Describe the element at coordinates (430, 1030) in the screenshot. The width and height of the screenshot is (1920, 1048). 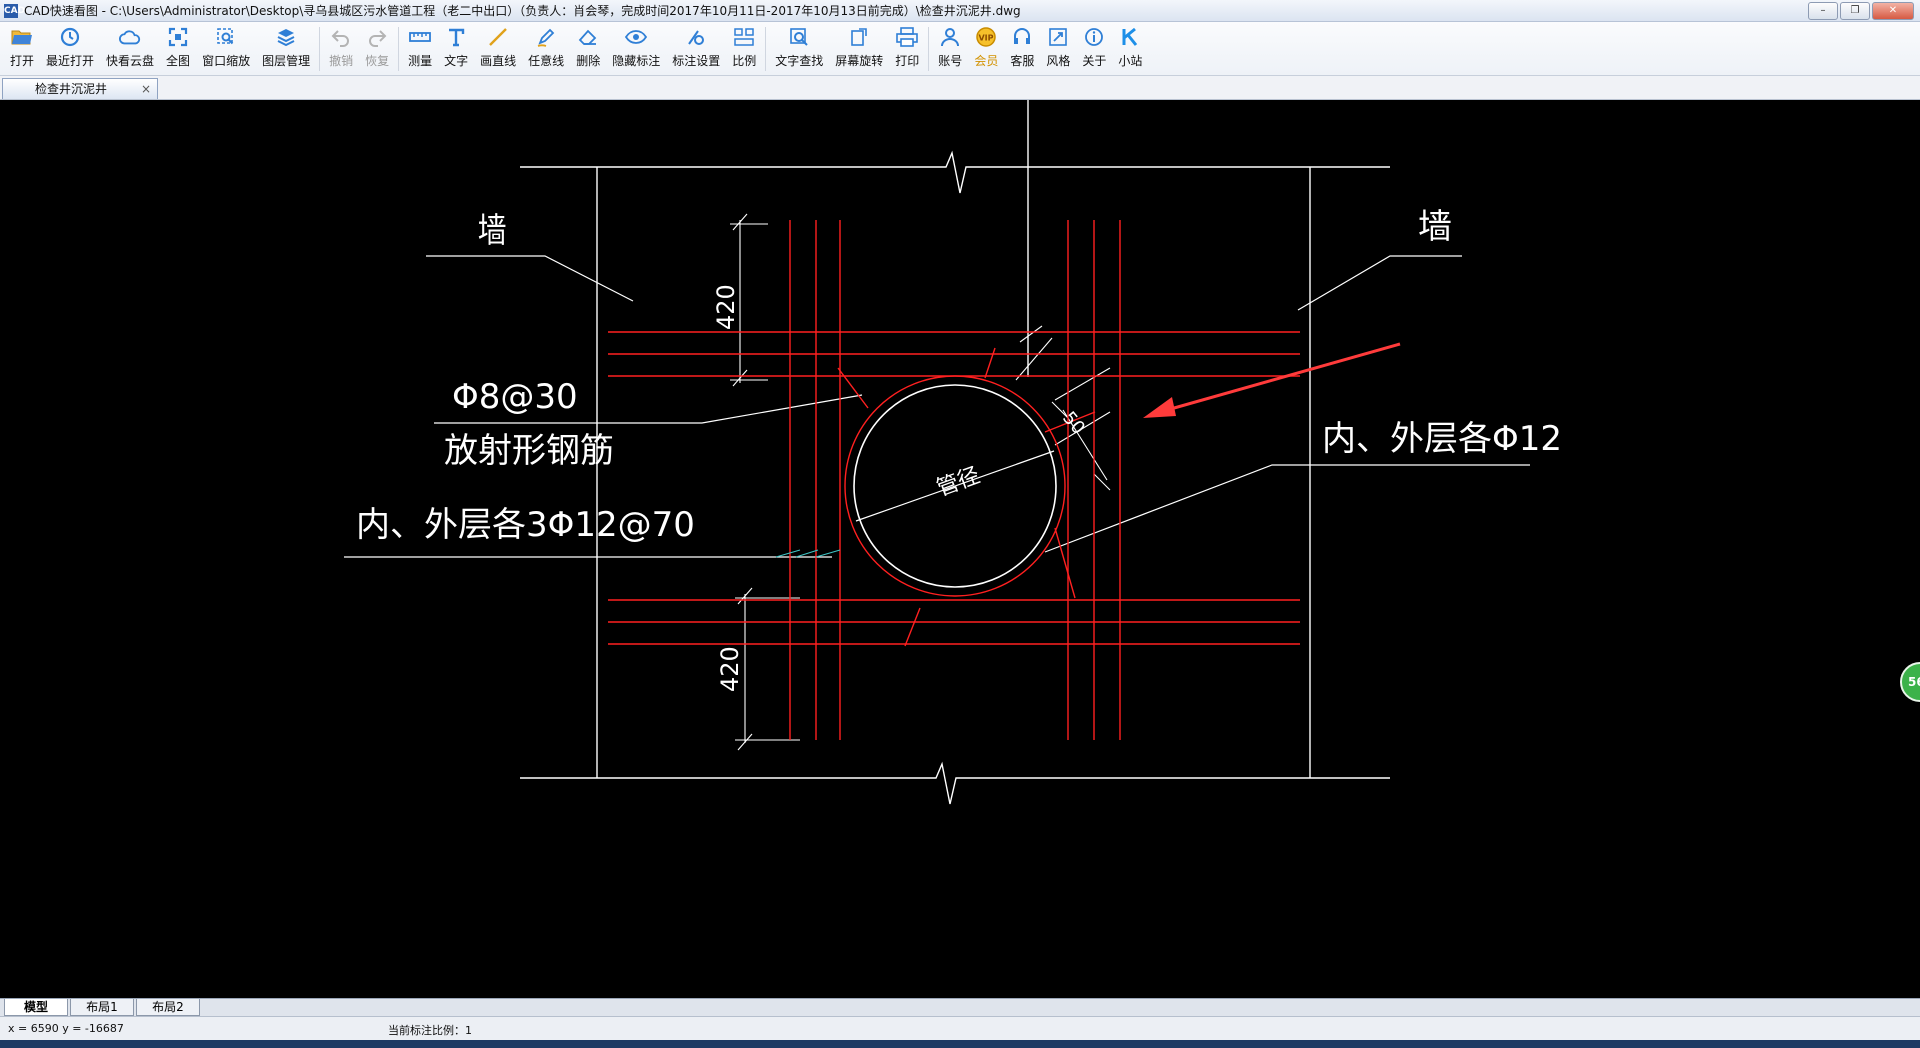
I see `annotation-scale-status: 当前标注比例：1` at that location.